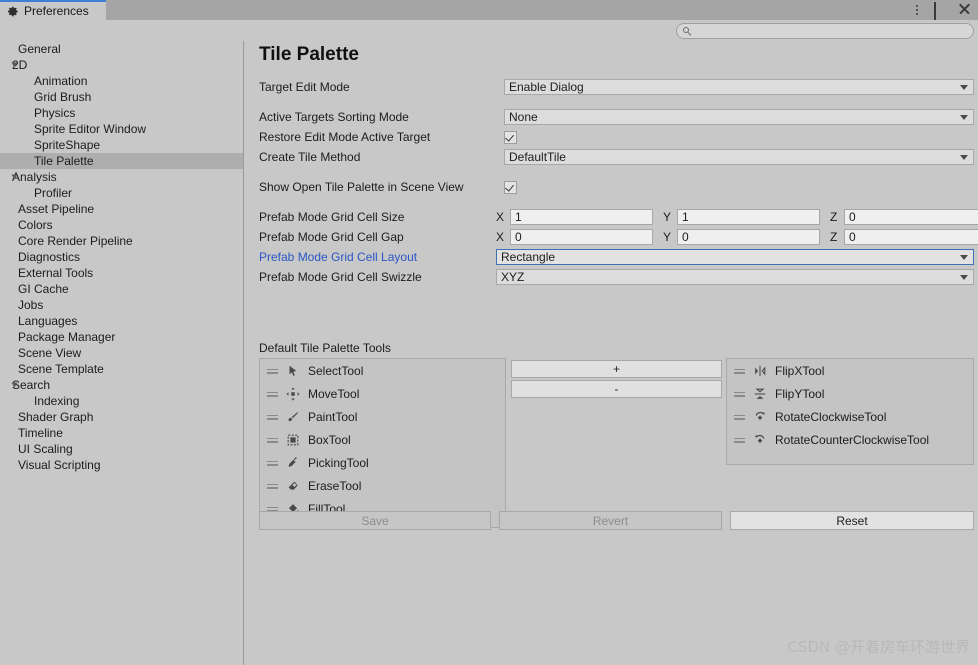 This screenshot has width=978, height=665. Describe the element at coordinates (739, 87) in the screenshot. I see `dropdown-target-edit-mode: Enable Dialog` at that location.